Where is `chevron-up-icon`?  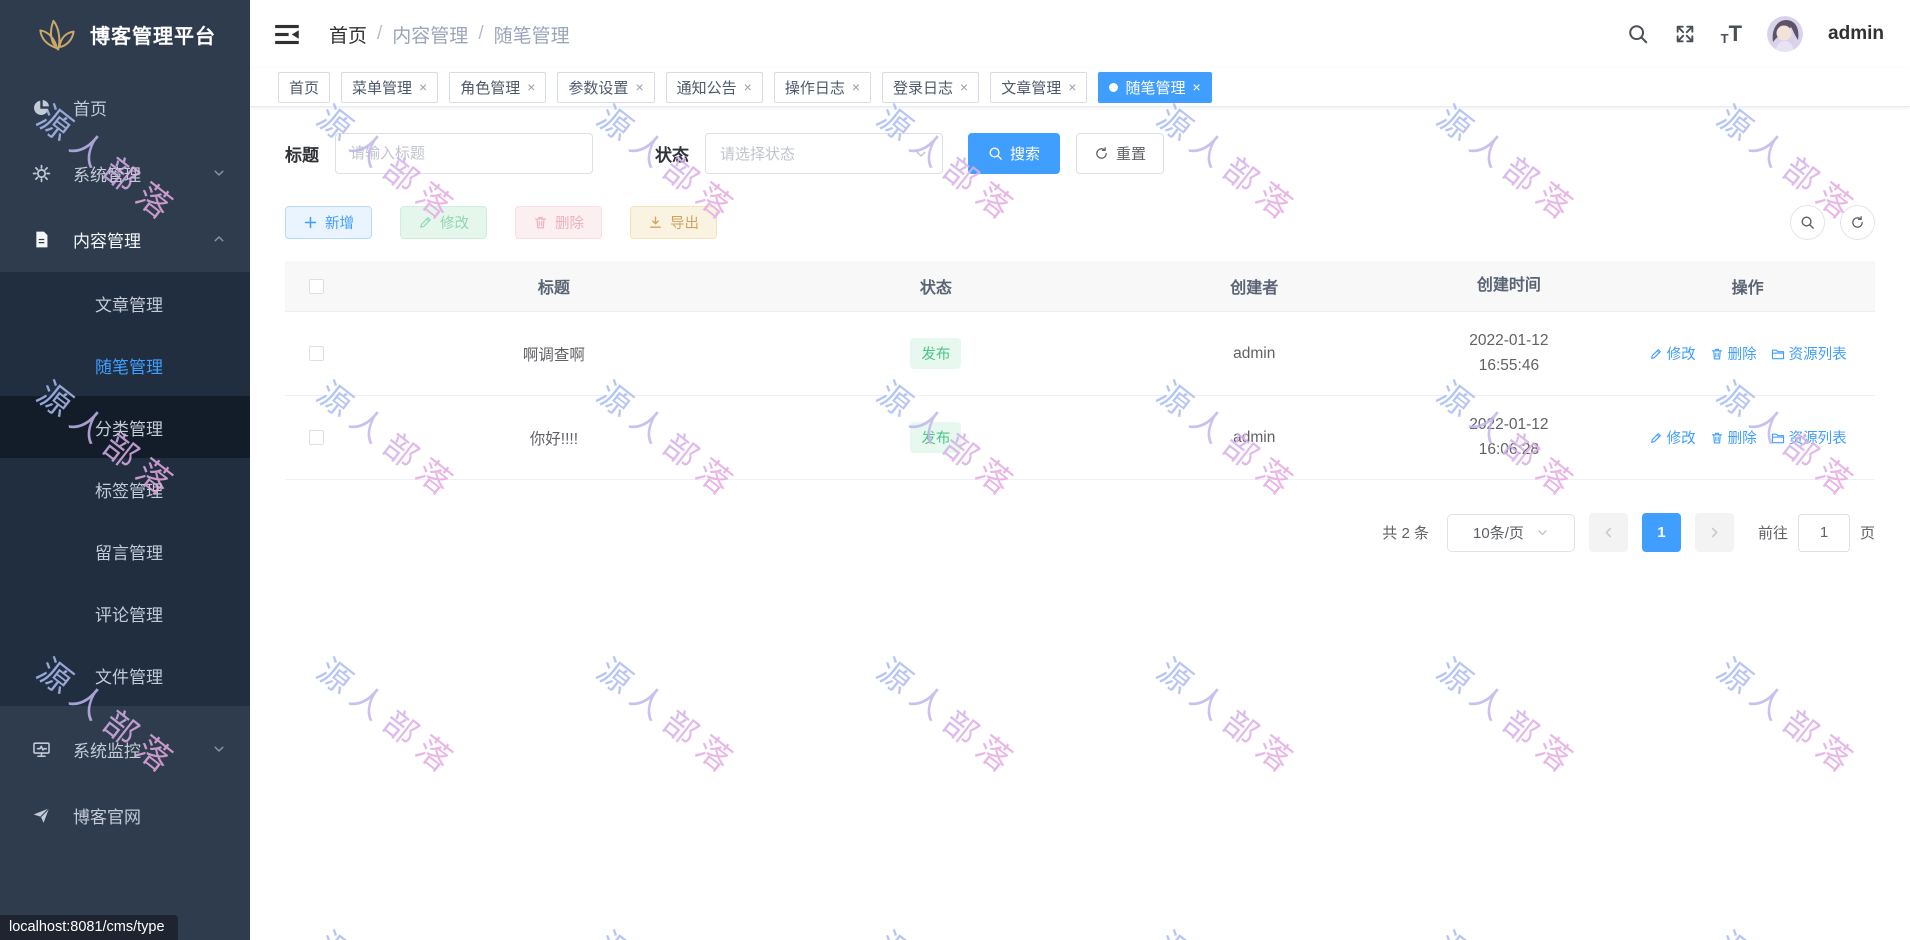 chevron-up-icon is located at coordinates (219, 239).